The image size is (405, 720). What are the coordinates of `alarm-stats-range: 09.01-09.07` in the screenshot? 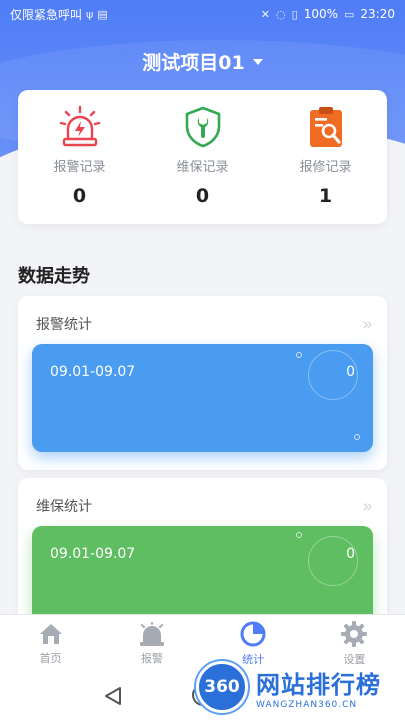 It's located at (93, 372).